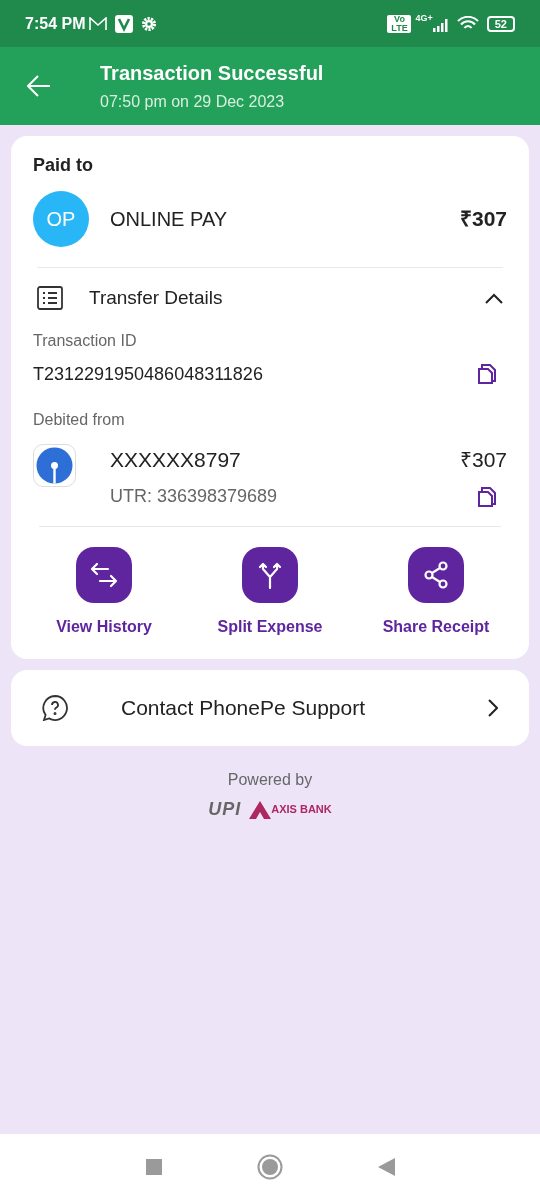 The image size is (540, 1200). I want to click on help-chat-icon, so click(55, 708).